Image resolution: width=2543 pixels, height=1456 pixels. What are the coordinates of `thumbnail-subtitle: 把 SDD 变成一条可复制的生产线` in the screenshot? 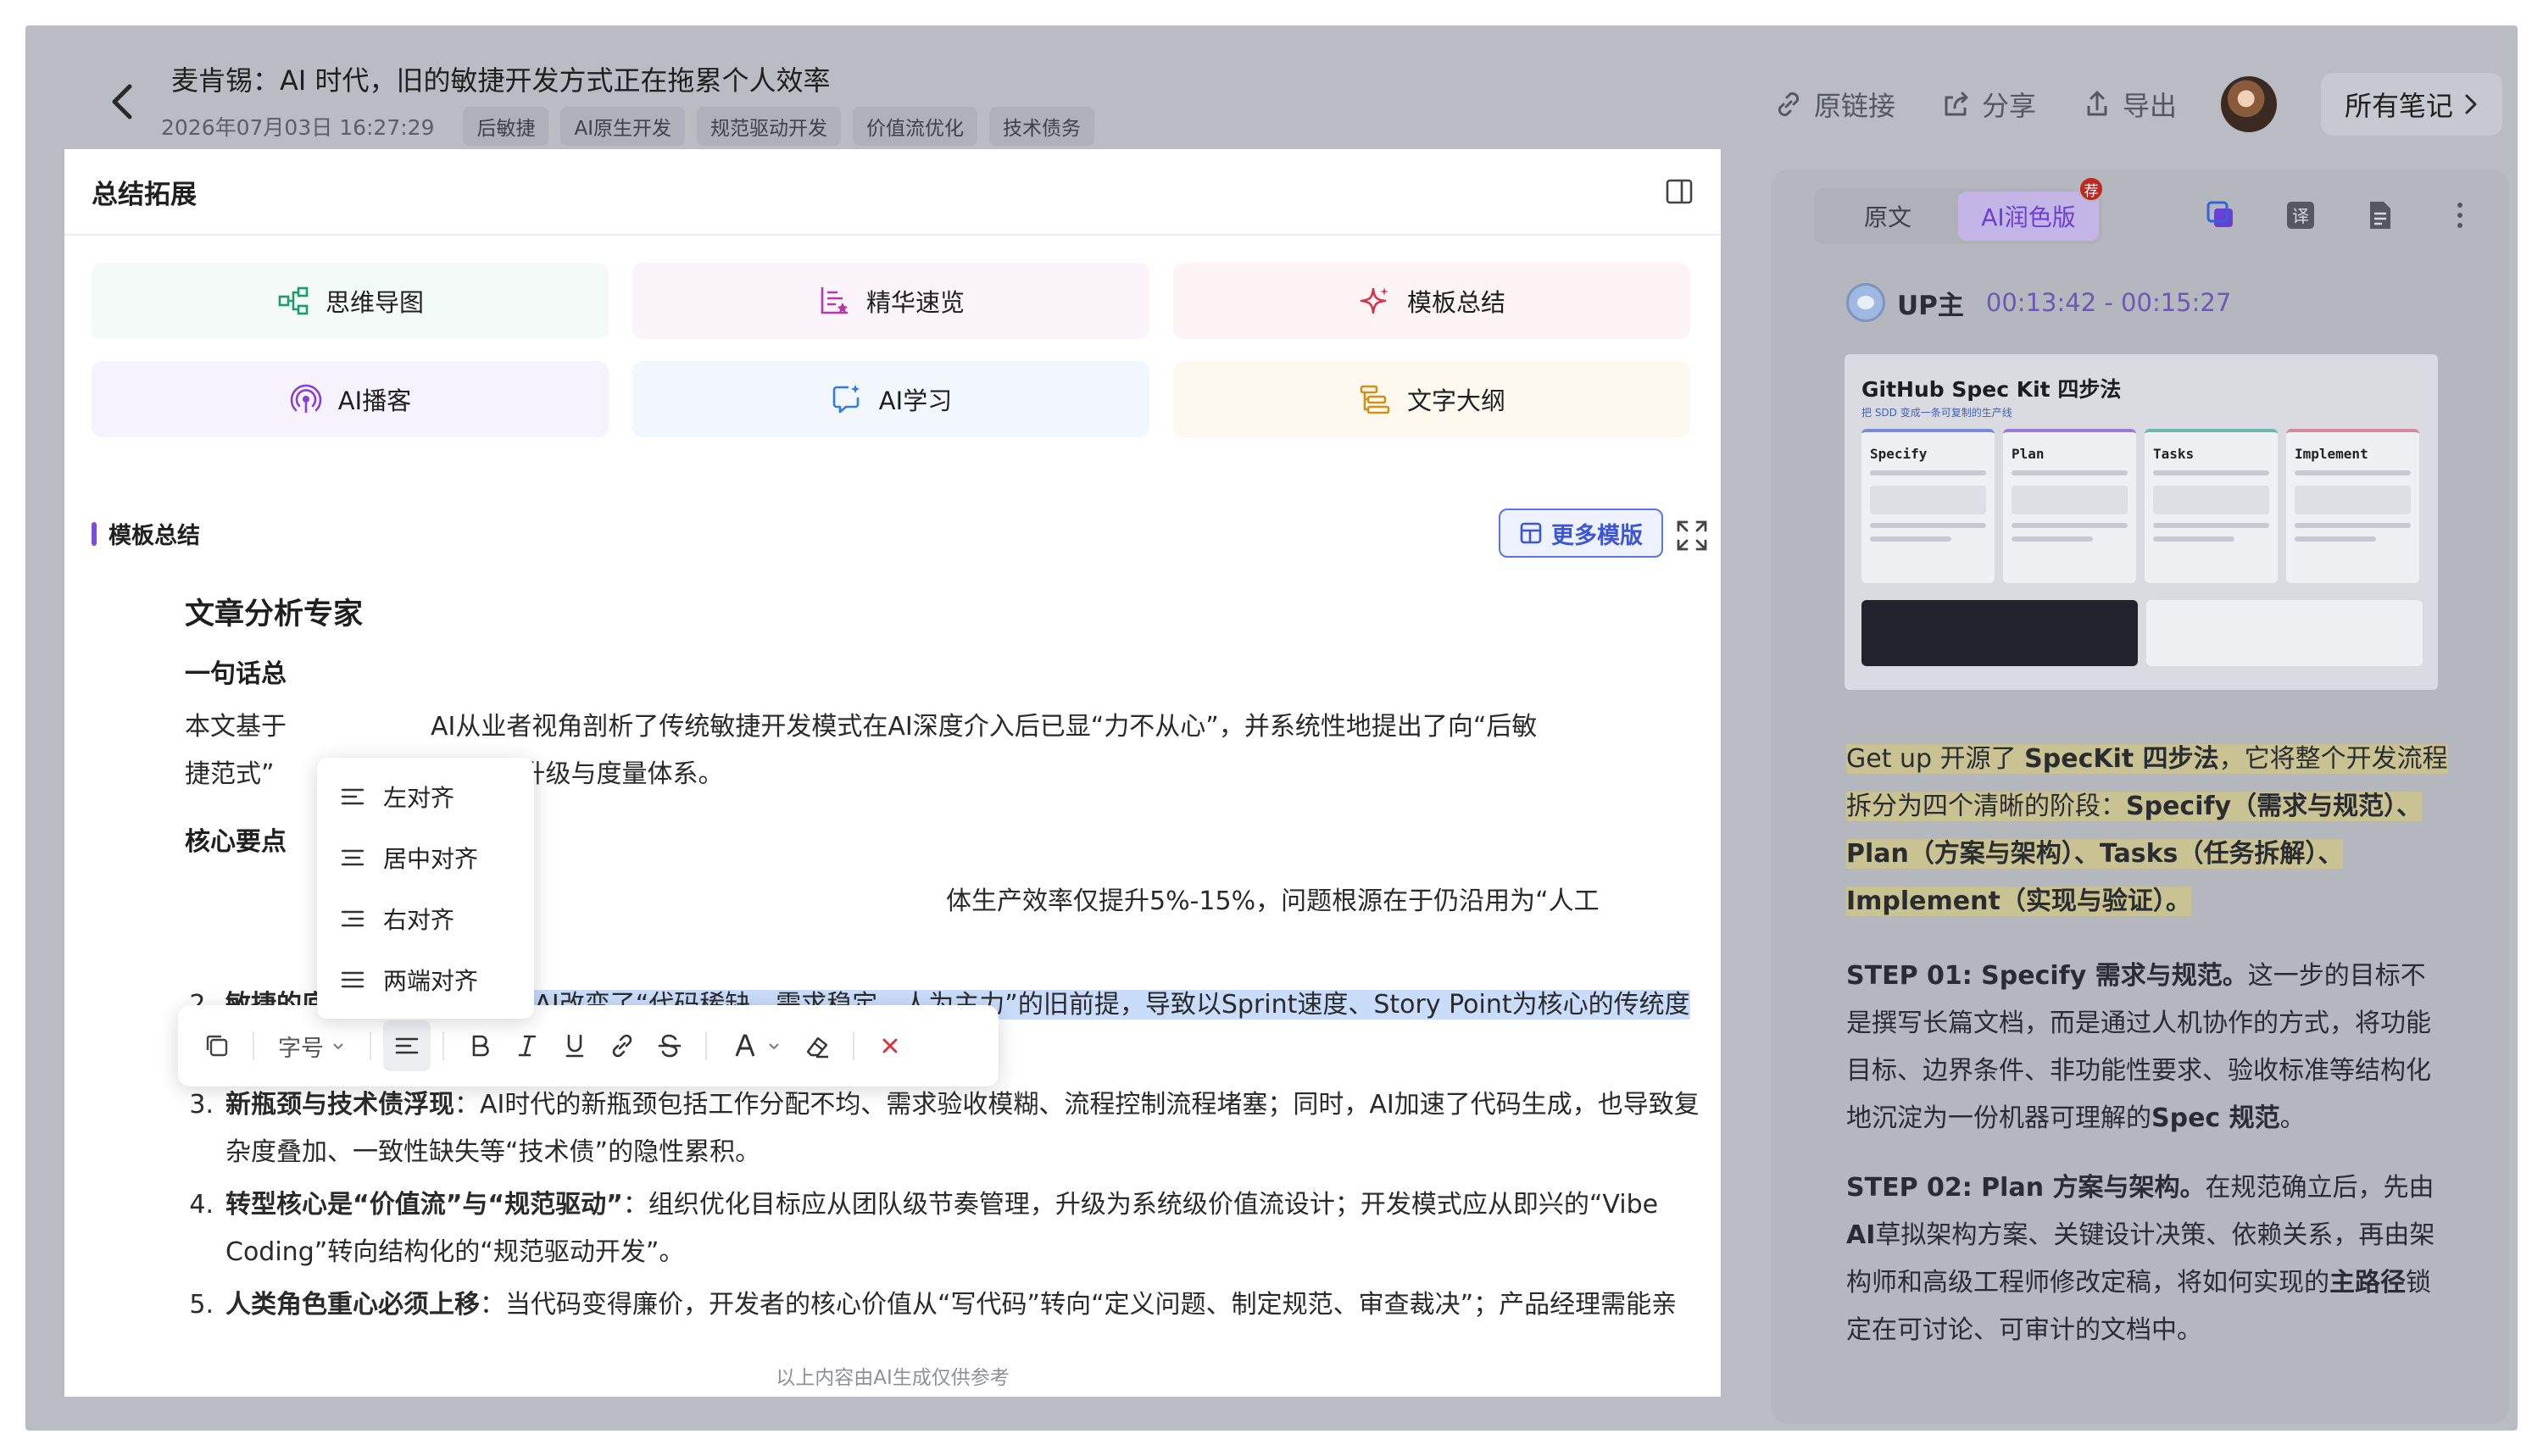 It's located at (1937, 413).